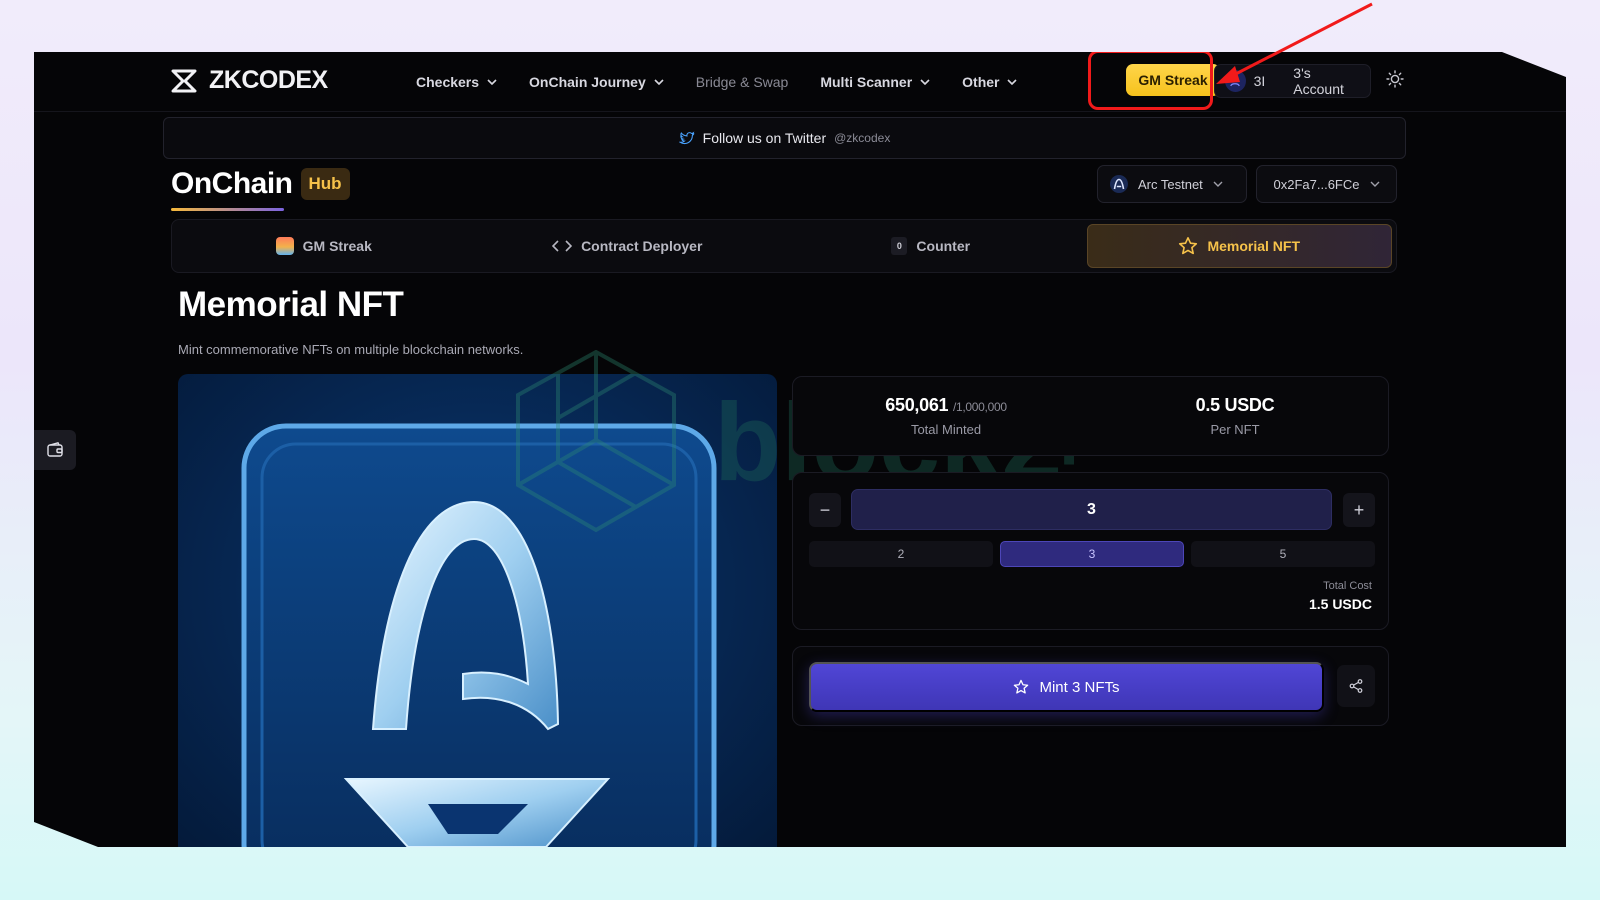  Describe the element at coordinates (1235, 405) in the screenshot. I see `price-value: 0.5 USDC` at that location.